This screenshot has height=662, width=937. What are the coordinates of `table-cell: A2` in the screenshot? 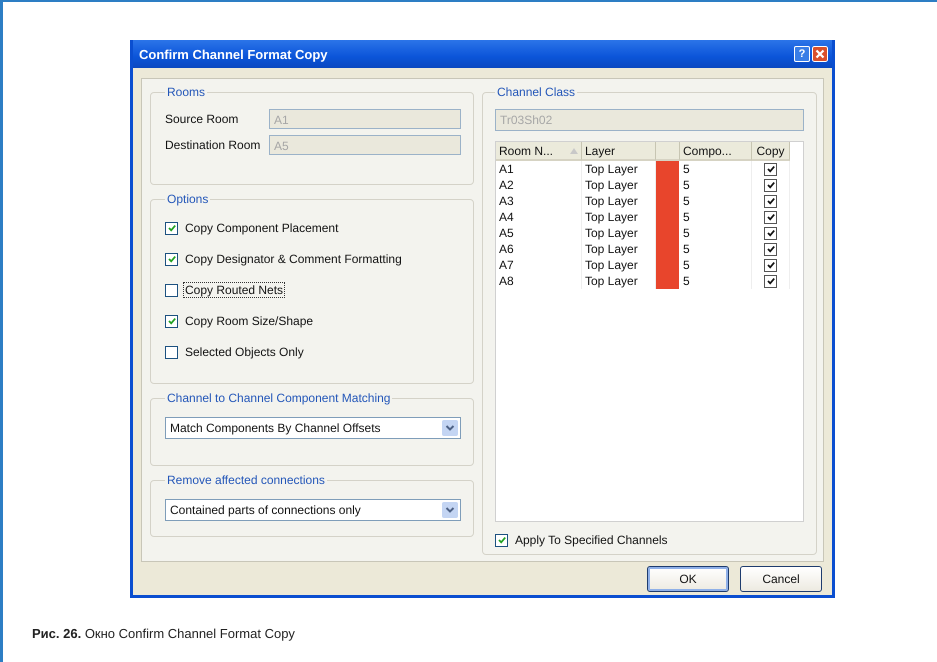 It's located at (539, 185).